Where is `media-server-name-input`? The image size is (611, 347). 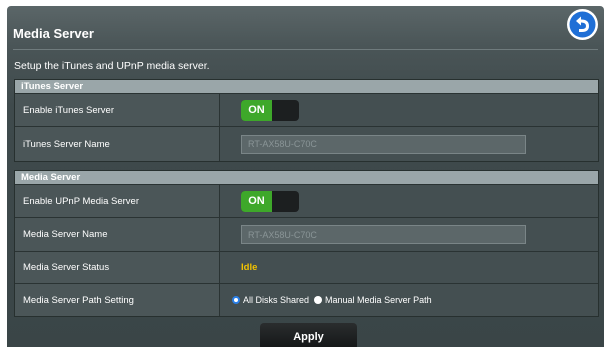
media-server-name-input is located at coordinates (383, 234).